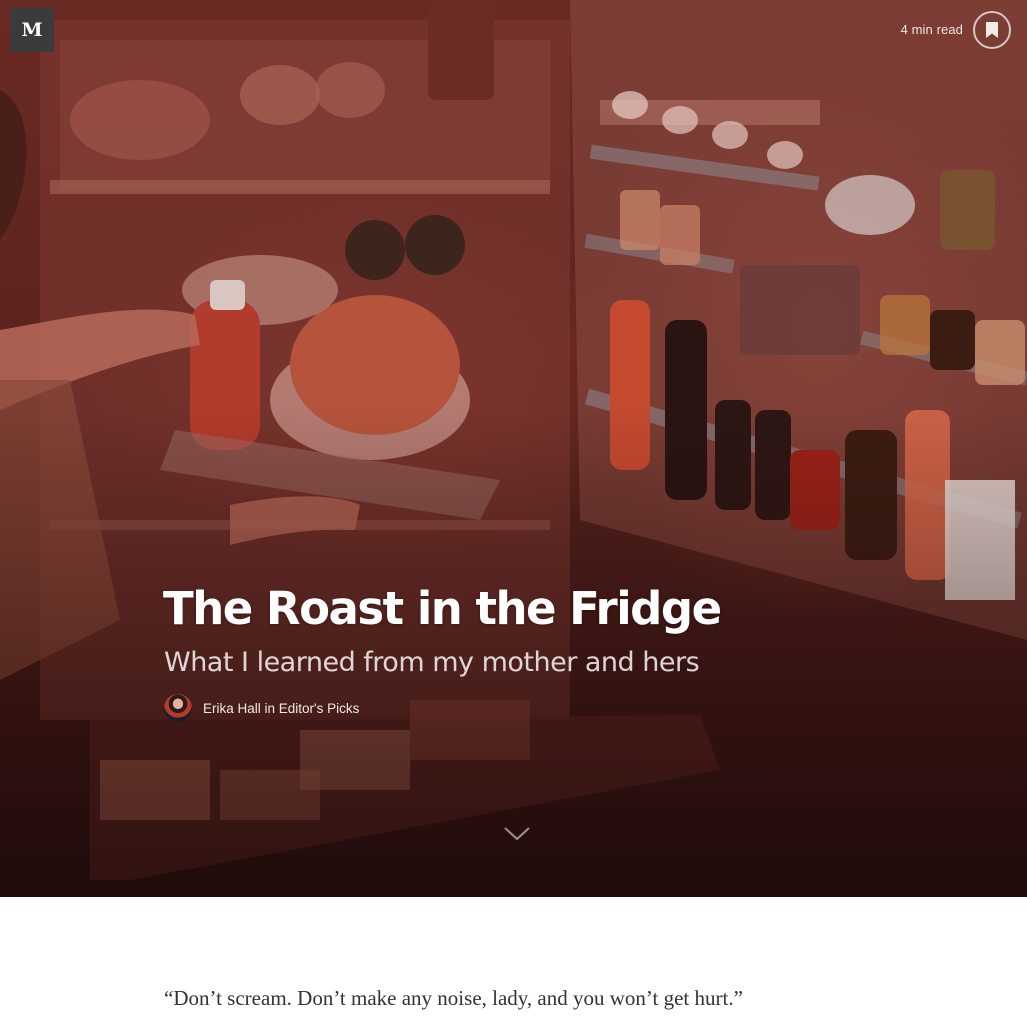 This screenshot has width=1027, height=1027. Describe the element at coordinates (281, 708) in the screenshot. I see `author-collection-link: Erika Hall in Editor's Picks` at that location.